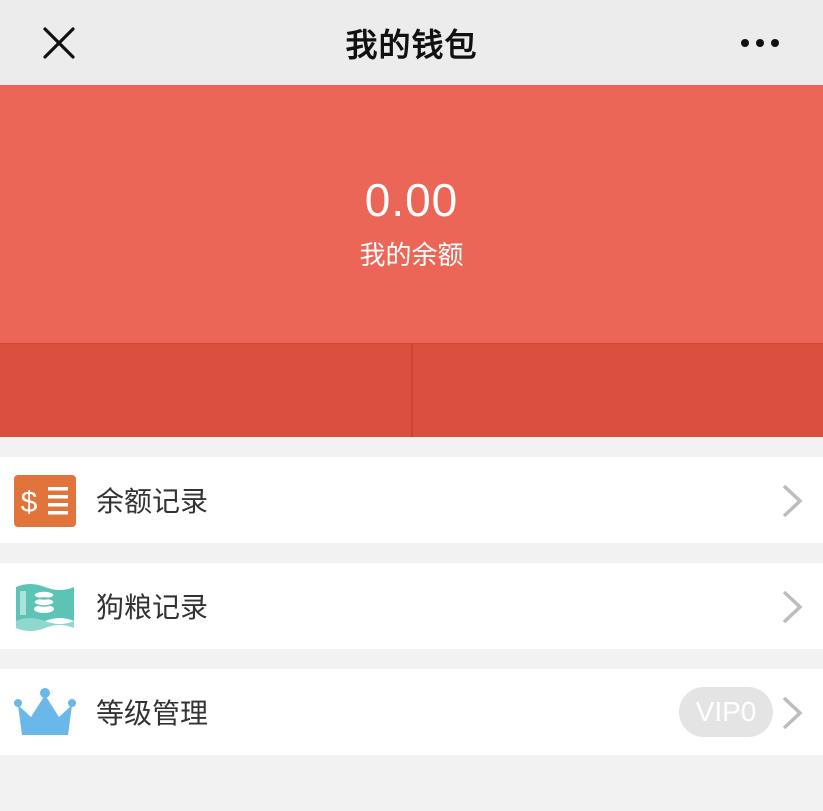  I want to click on balance-action-row, so click(411, 390).